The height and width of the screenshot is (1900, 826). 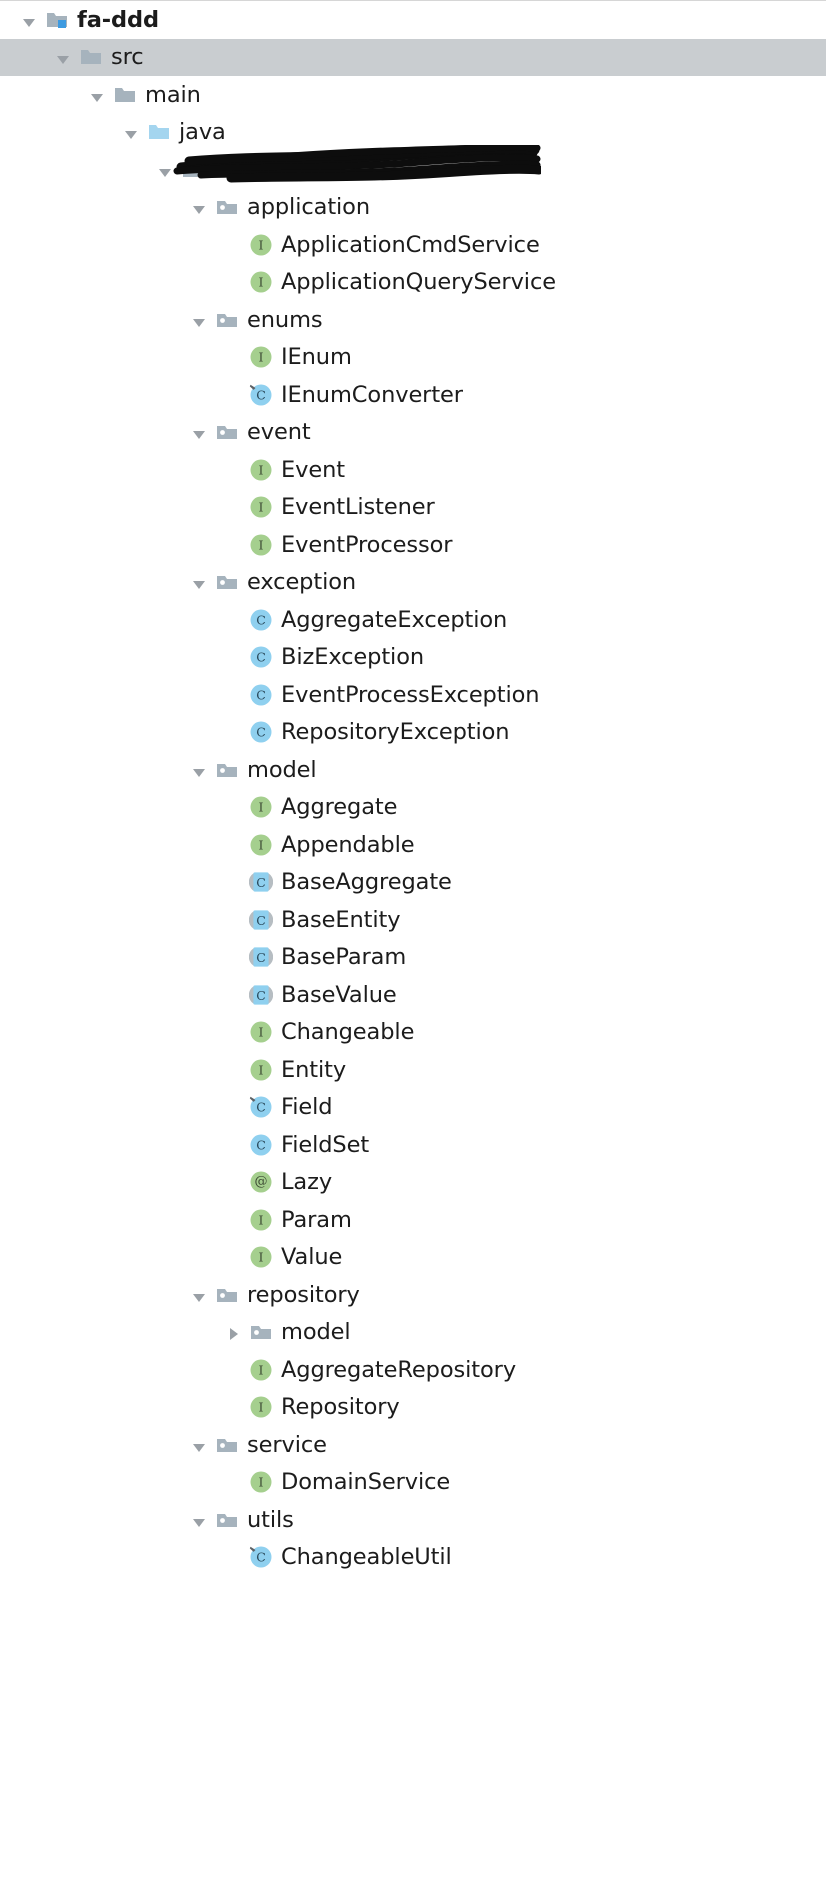 I want to click on tree-row: .ddd, so click(x=413, y=166).